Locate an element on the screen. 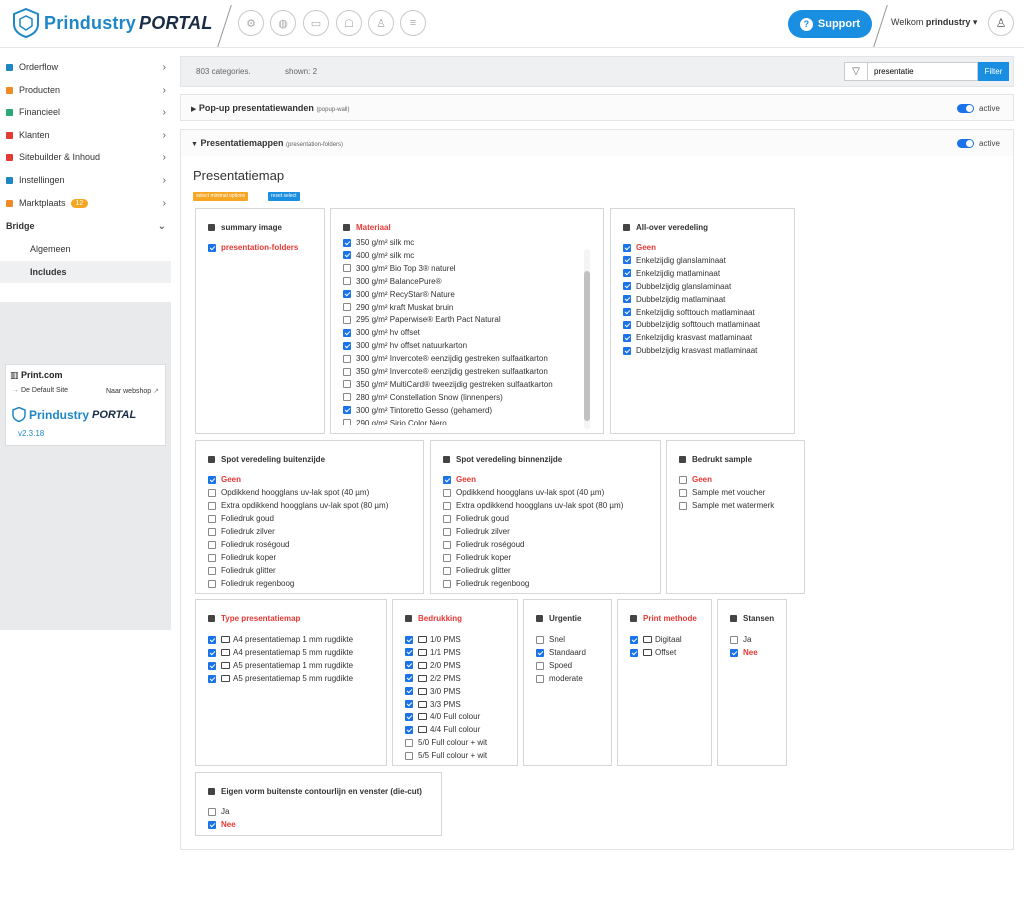 This screenshot has height=898, width=1024. option-item: Enkelzijdig glanslaminaat is located at coordinates (674, 260).